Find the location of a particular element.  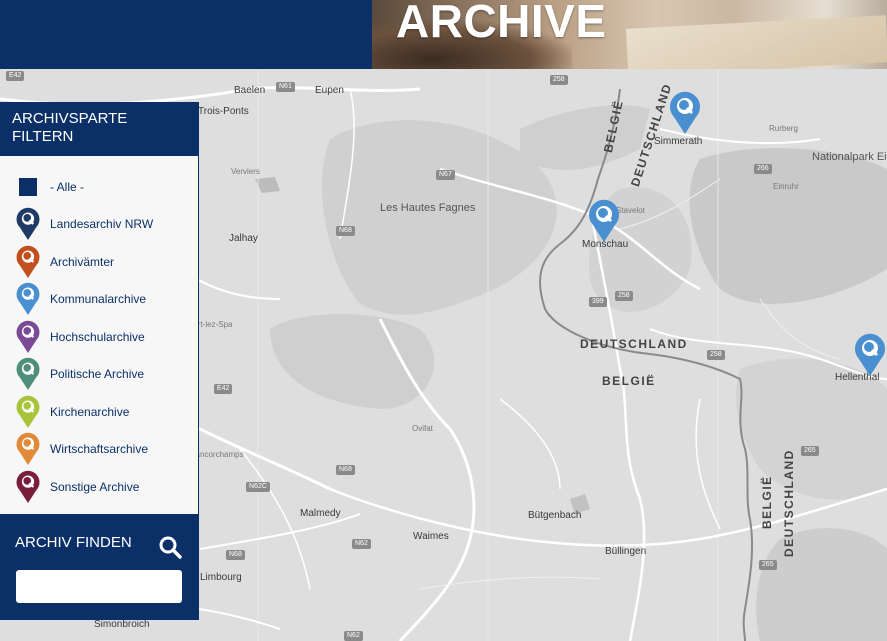

search-button is located at coordinates (170, 549).